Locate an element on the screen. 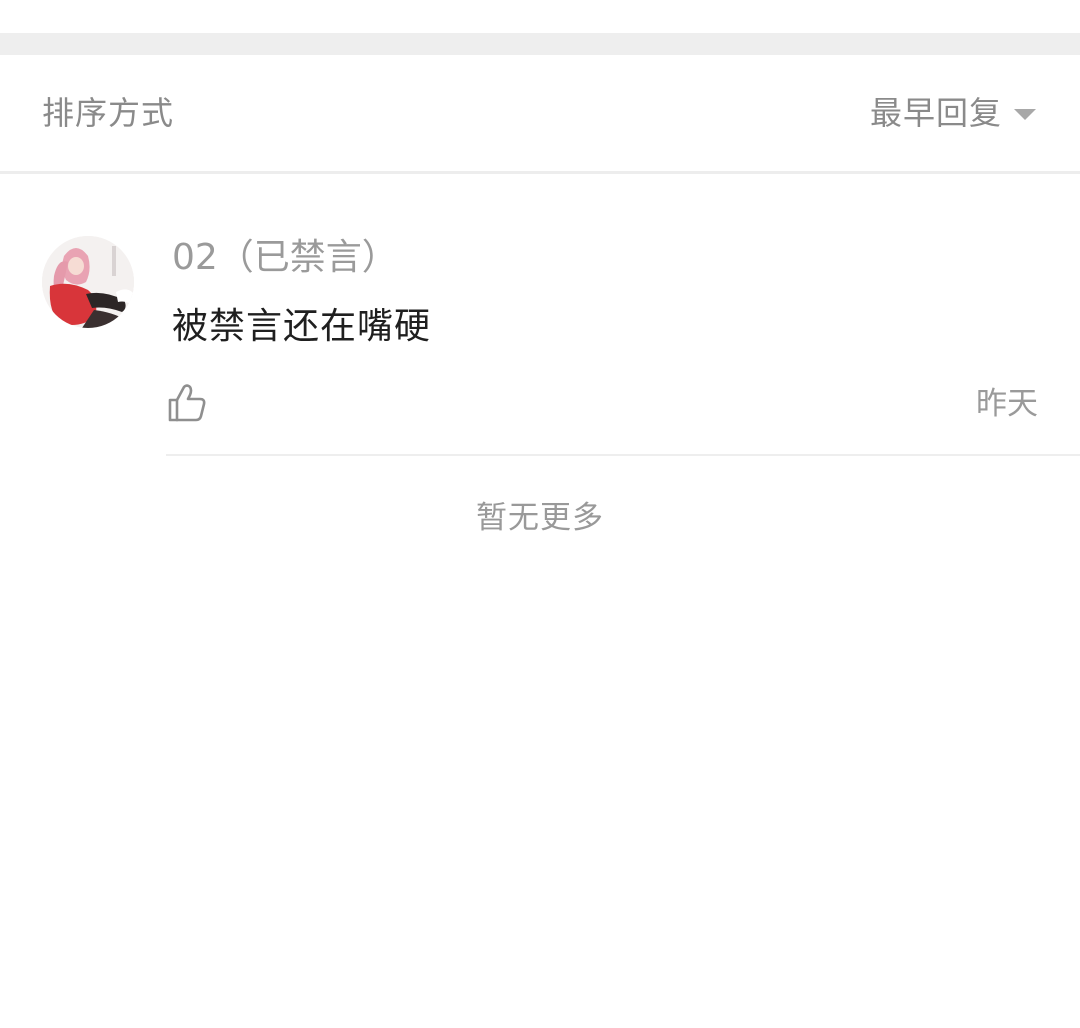 The width and height of the screenshot is (1080, 1028). caret-down-icon is located at coordinates (1025, 114).